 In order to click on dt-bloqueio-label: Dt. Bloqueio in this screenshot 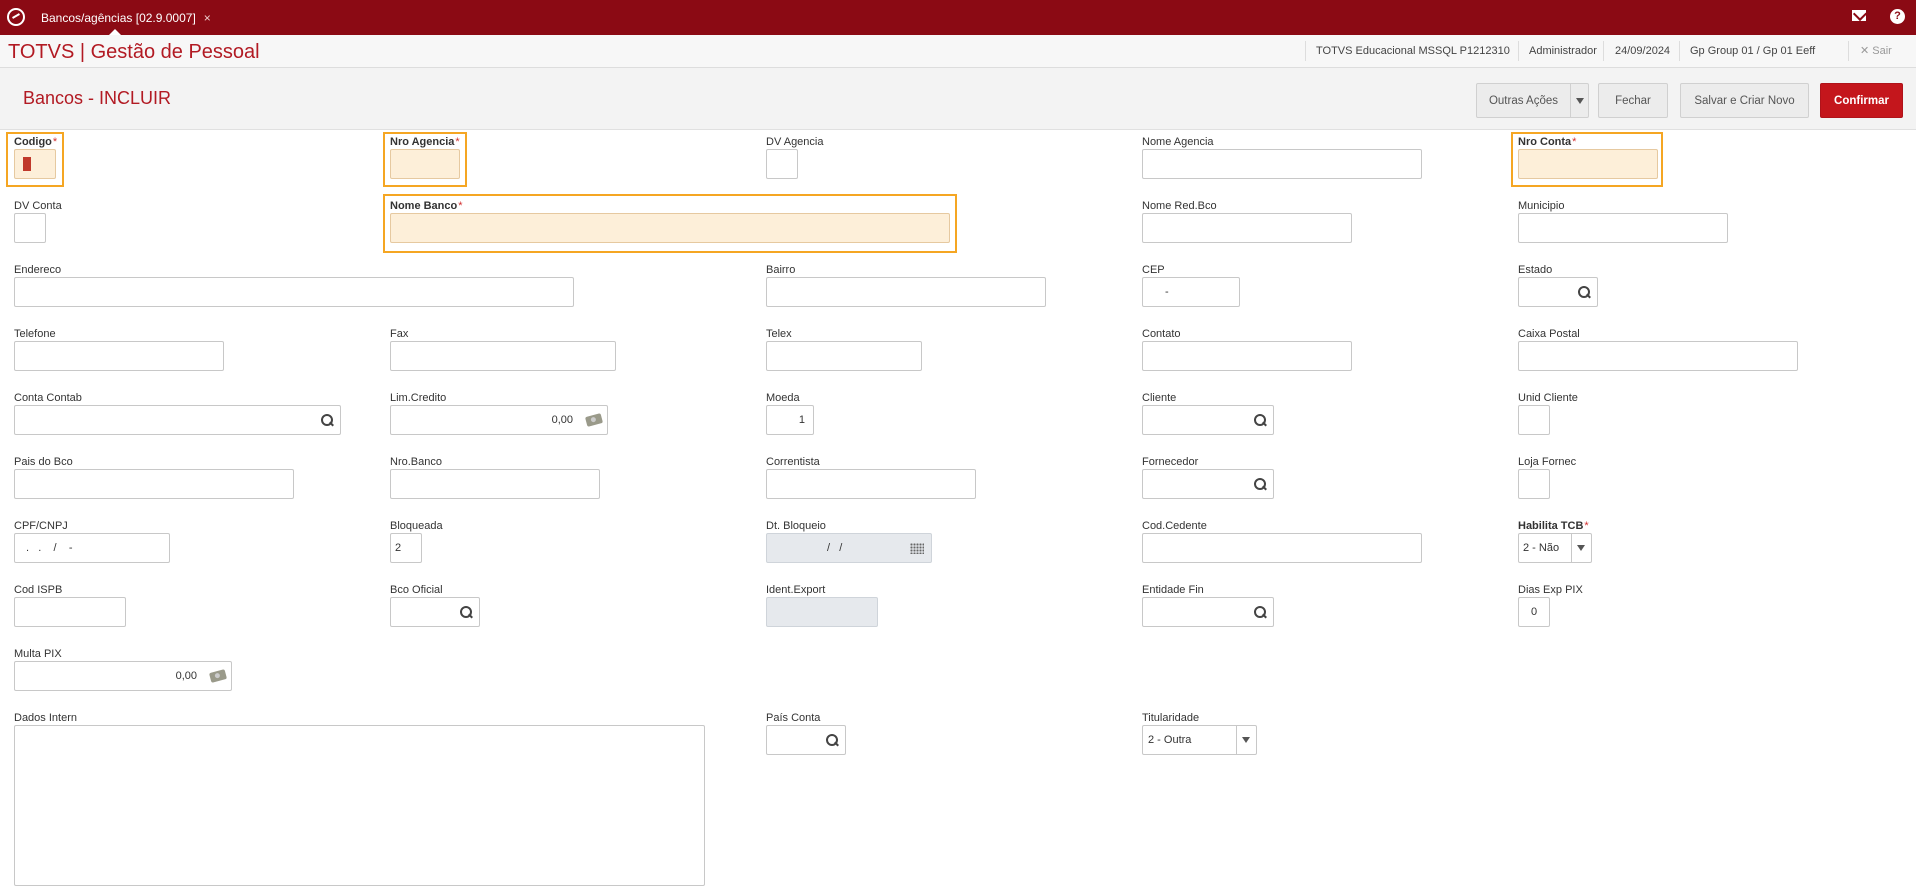, I will do `click(796, 526)`.